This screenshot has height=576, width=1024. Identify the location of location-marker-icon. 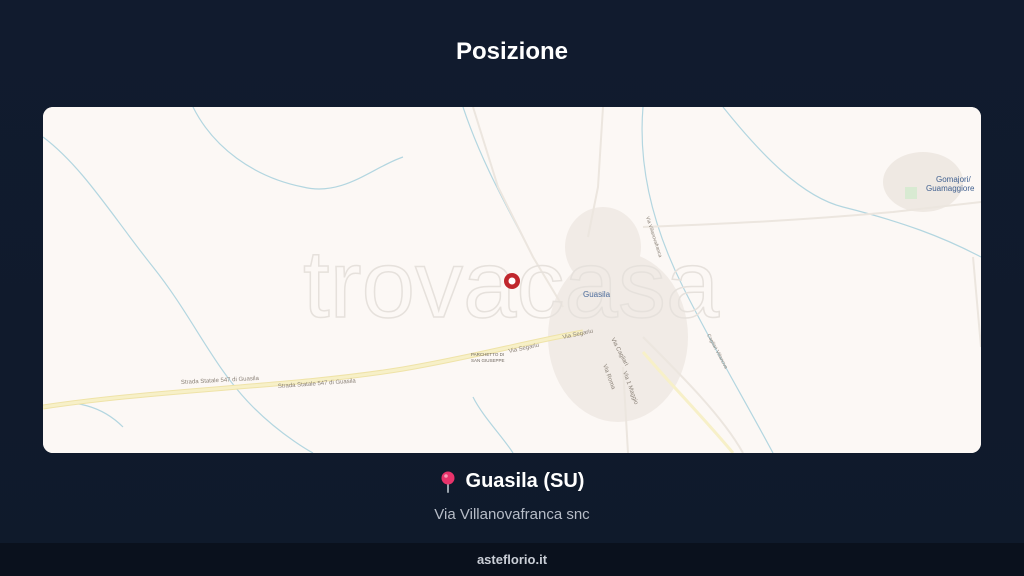
(512, 281).